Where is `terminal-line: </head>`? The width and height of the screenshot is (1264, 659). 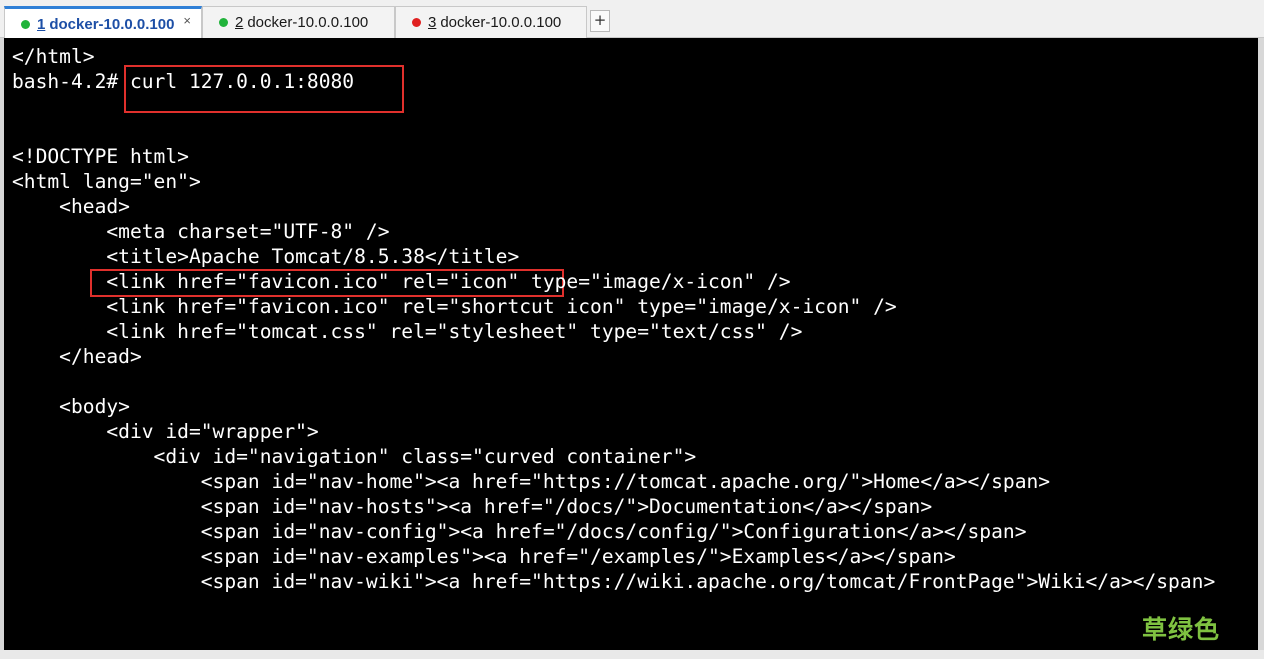 terminal-line: </head> is located at coordinates (77, 356).